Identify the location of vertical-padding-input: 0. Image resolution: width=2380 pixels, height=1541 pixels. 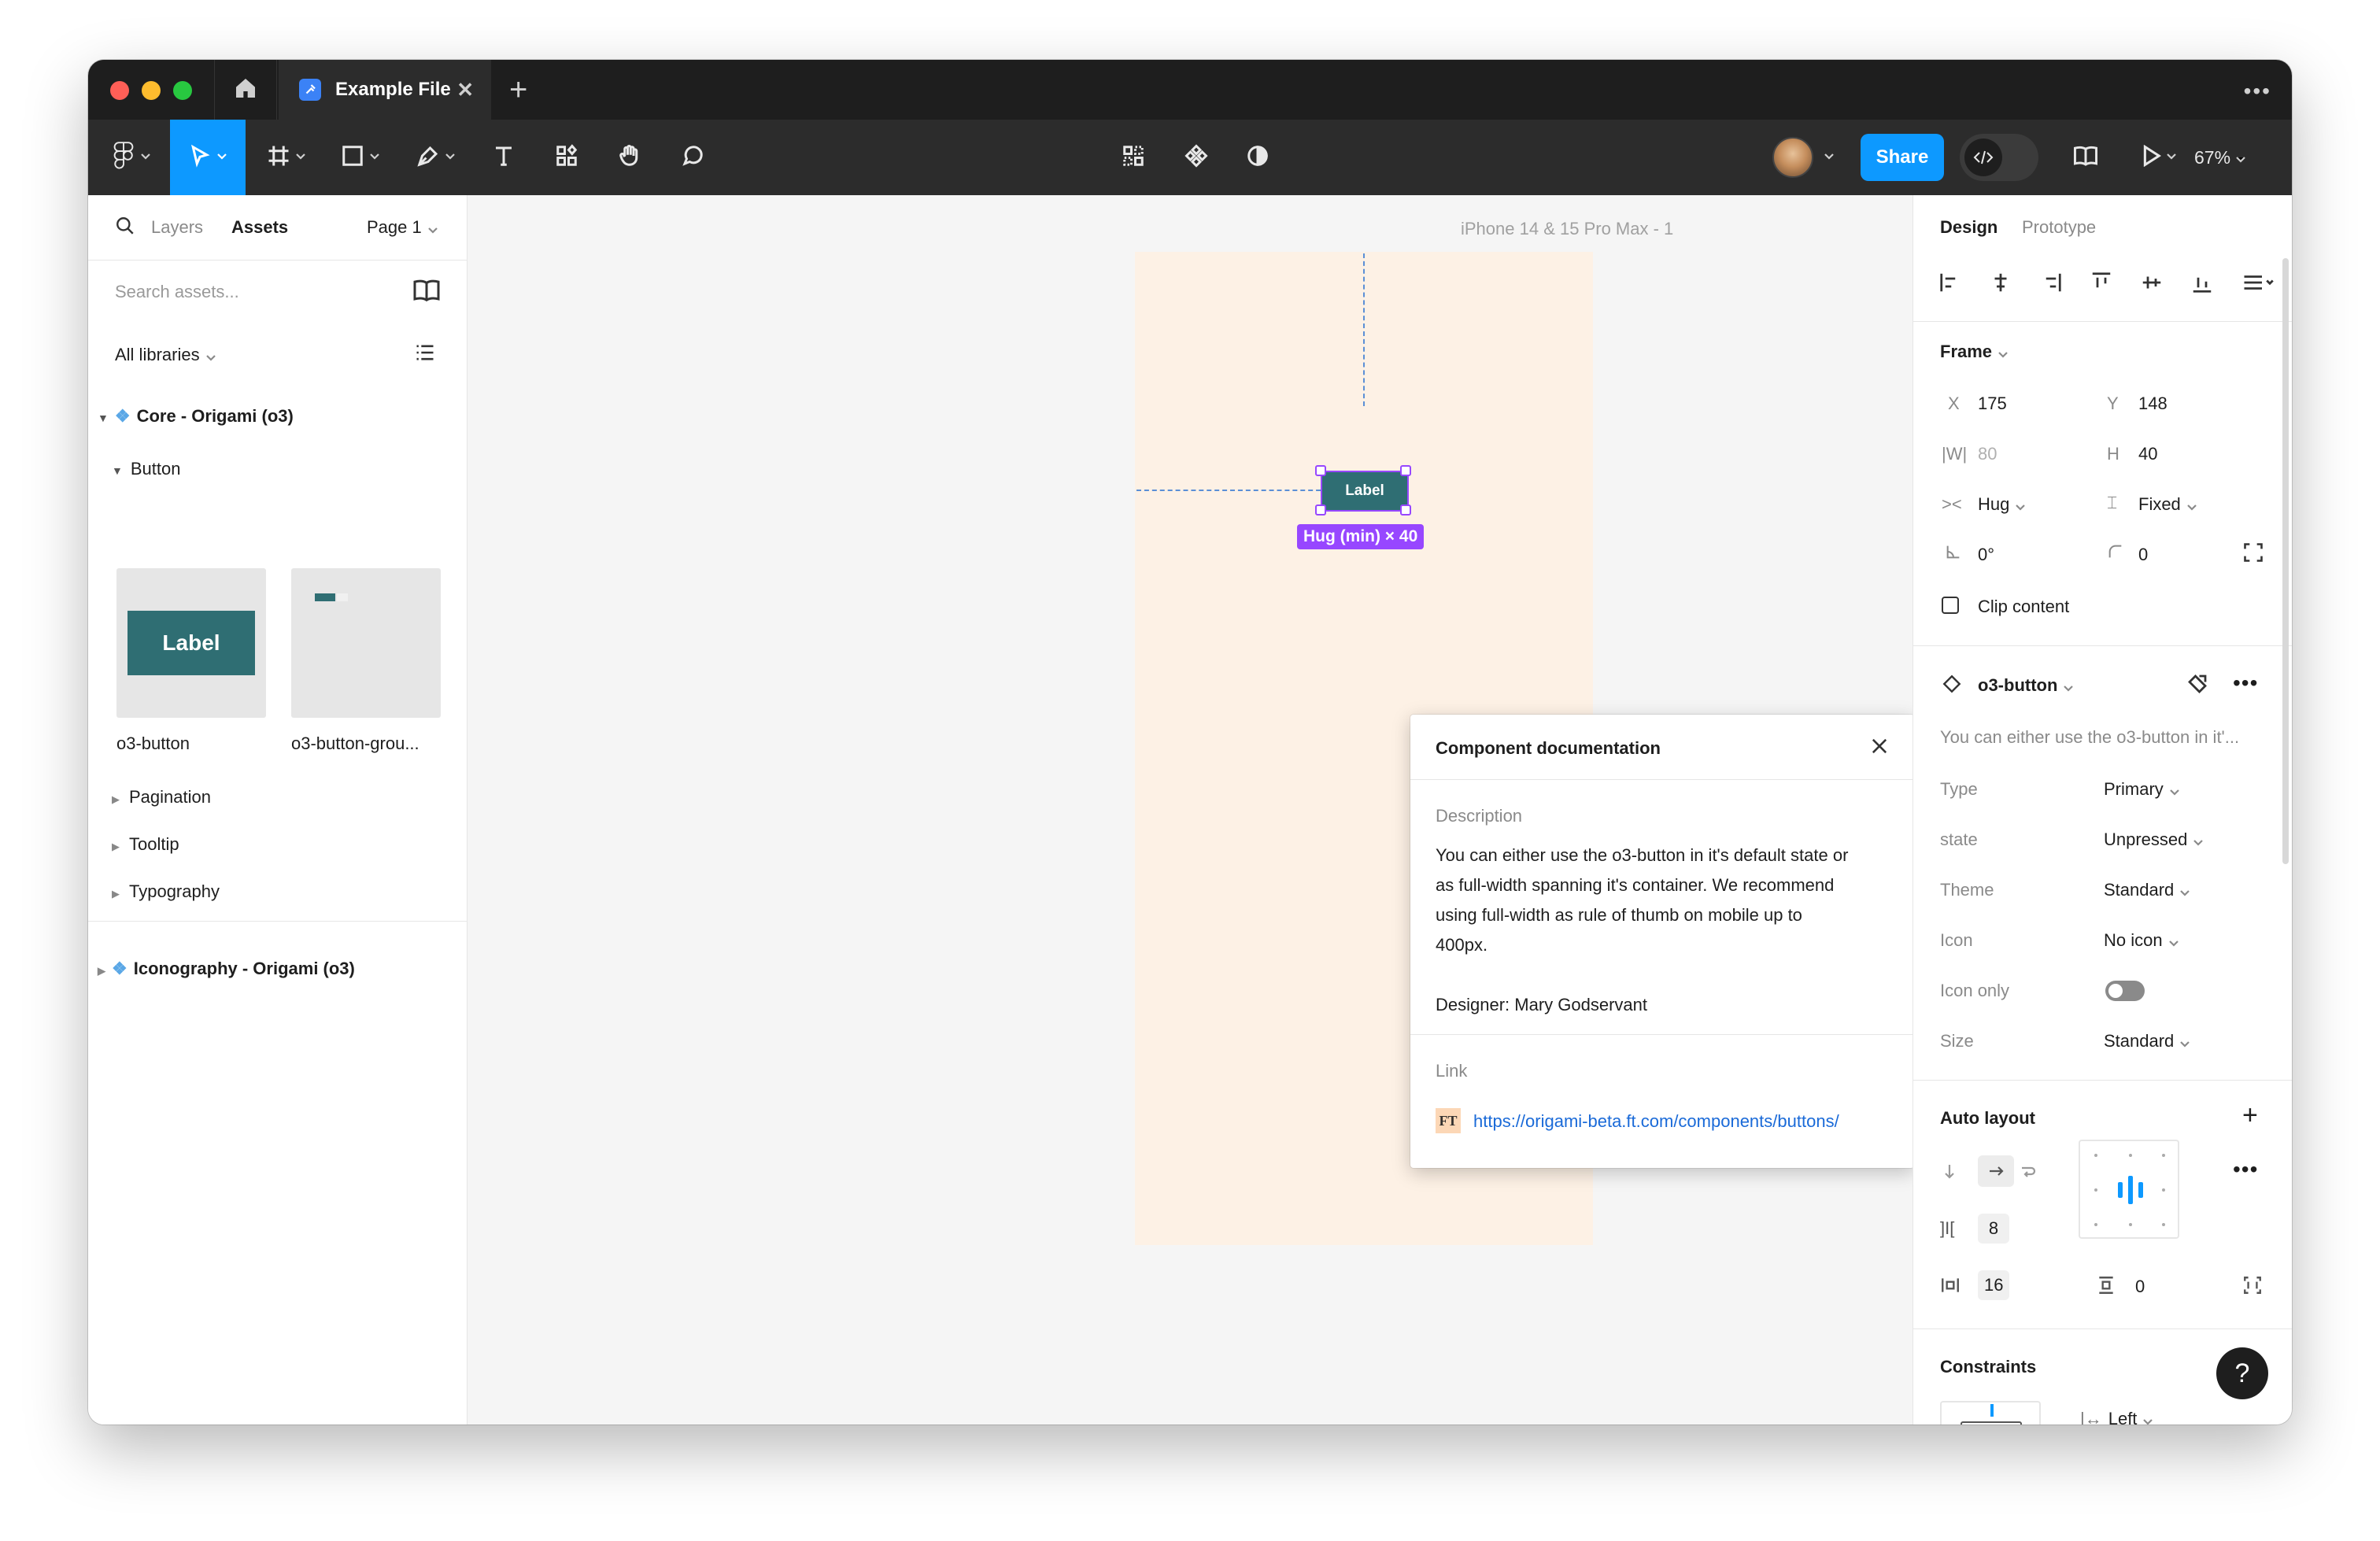
(2140, 1287).